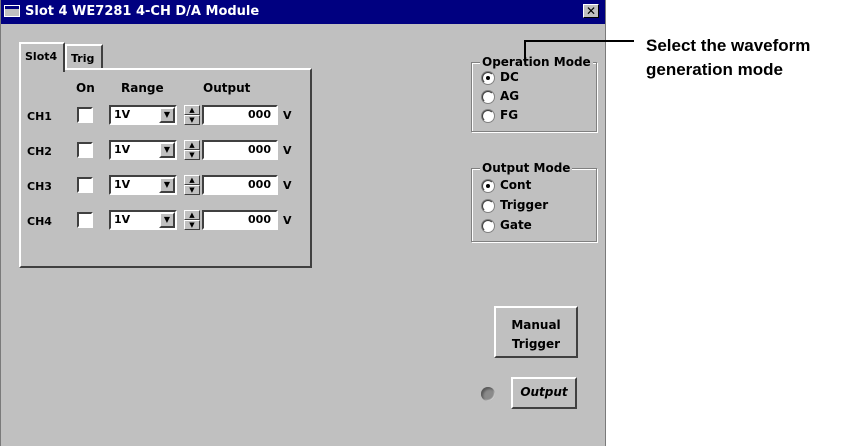  I want to click on ch2-range-select: 1V ▼, so click(143, 150).